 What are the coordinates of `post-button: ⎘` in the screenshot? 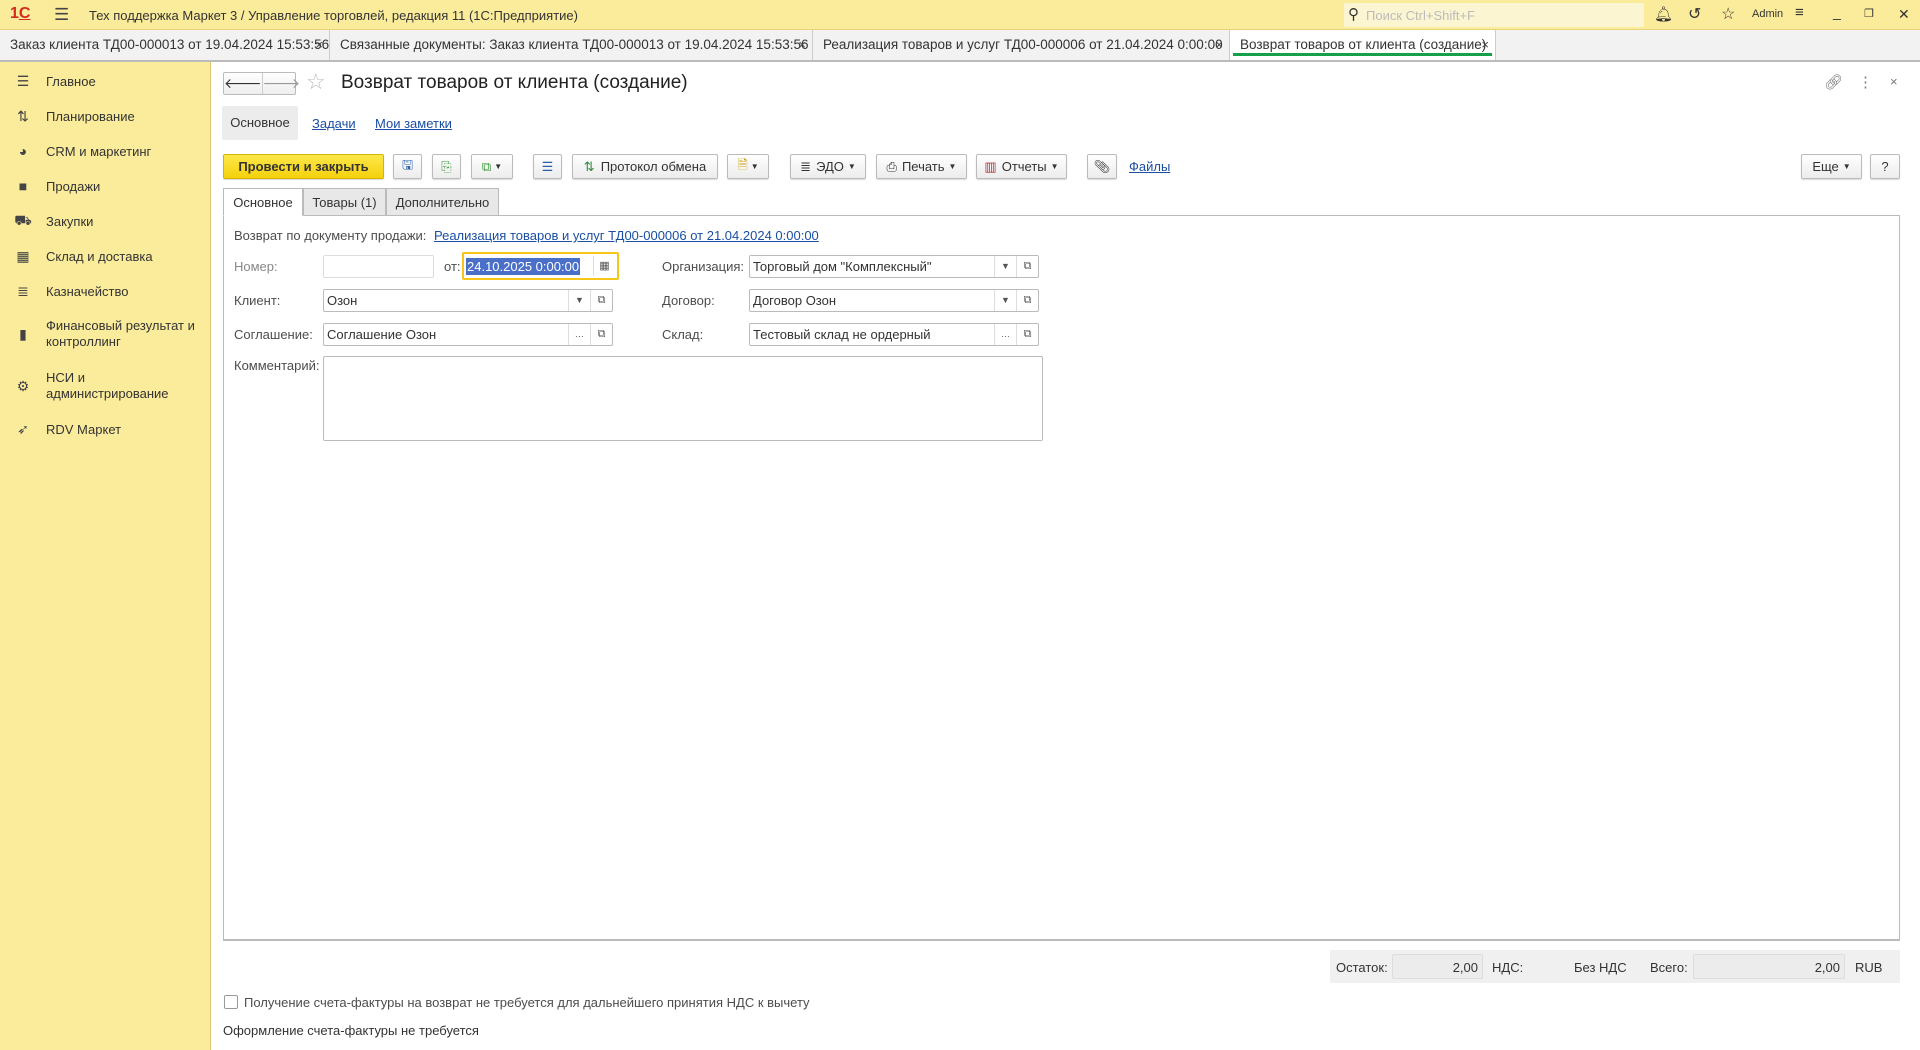 It's located at (446, 166).